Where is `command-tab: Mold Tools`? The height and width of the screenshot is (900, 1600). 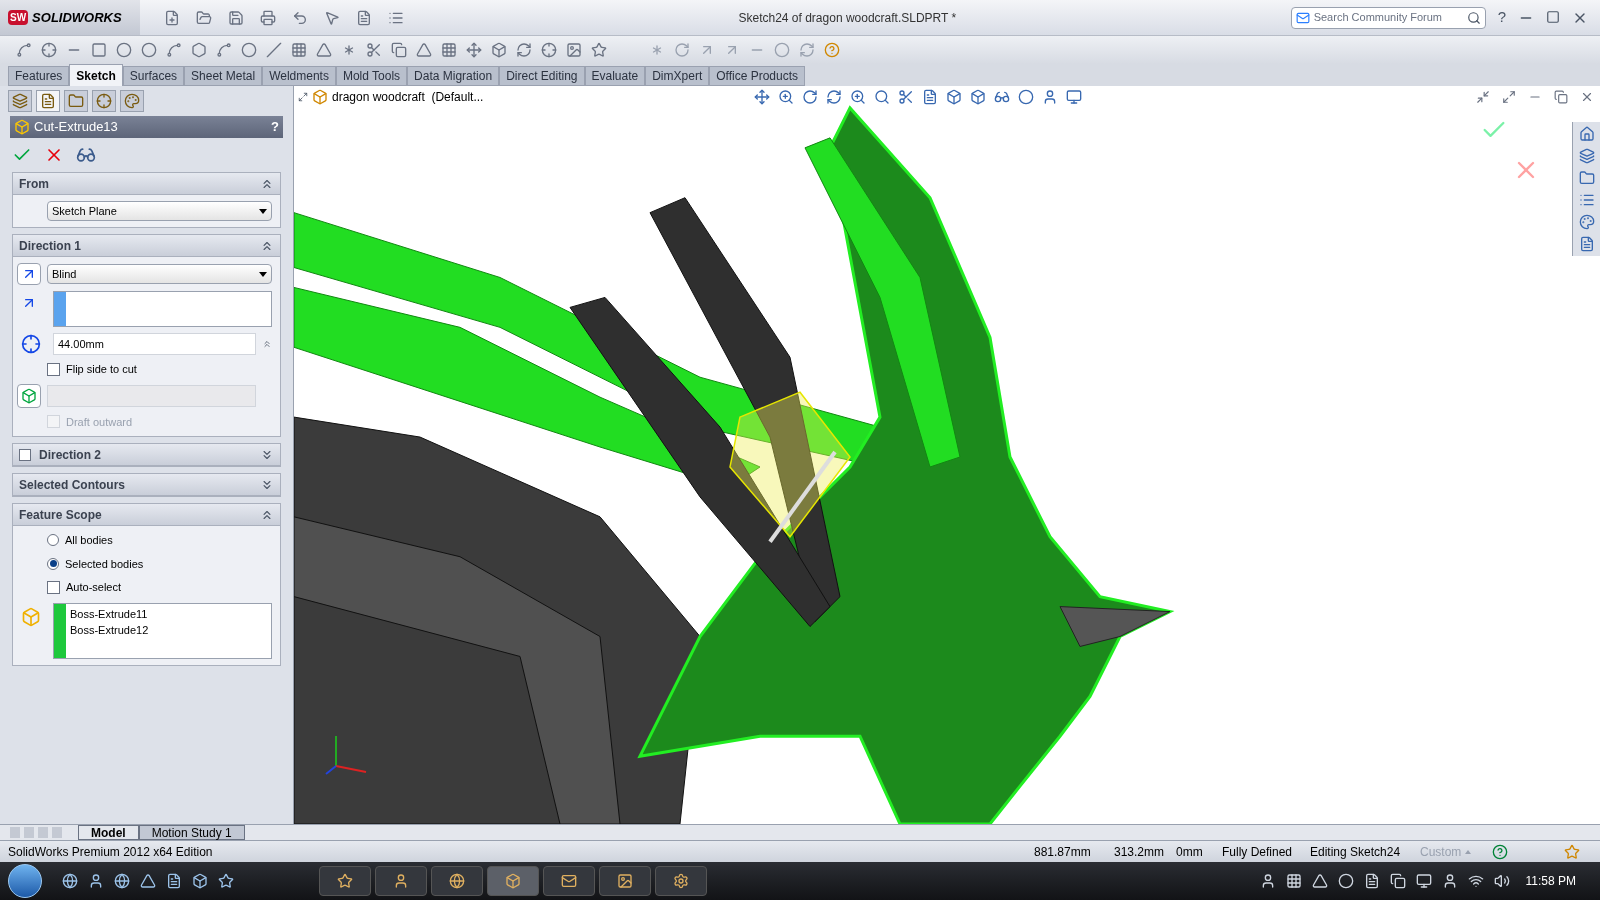
command-tab: Mold Tools is located at coordinates (371, 76).